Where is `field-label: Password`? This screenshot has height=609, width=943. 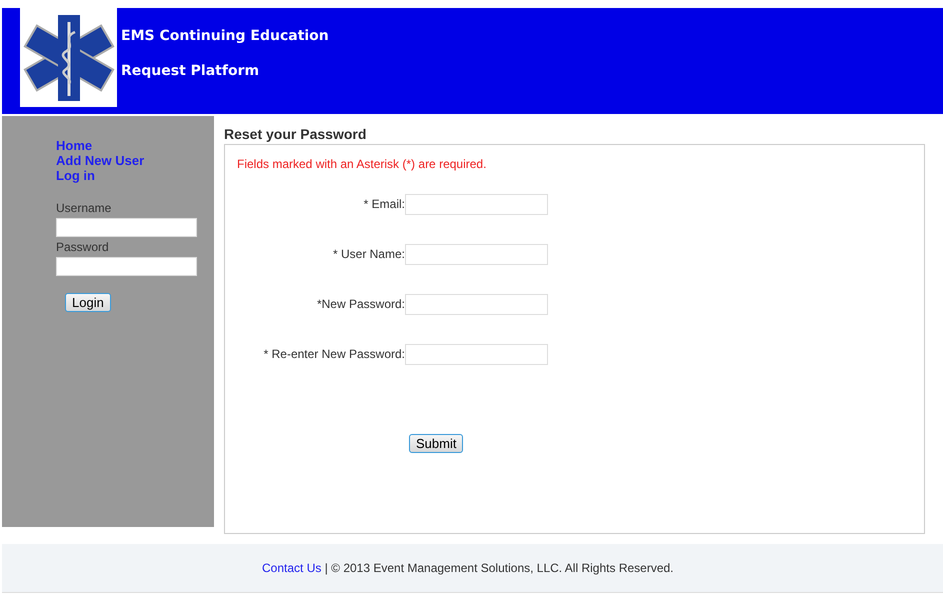
field-label: Password is located at coordinates (83, 247).